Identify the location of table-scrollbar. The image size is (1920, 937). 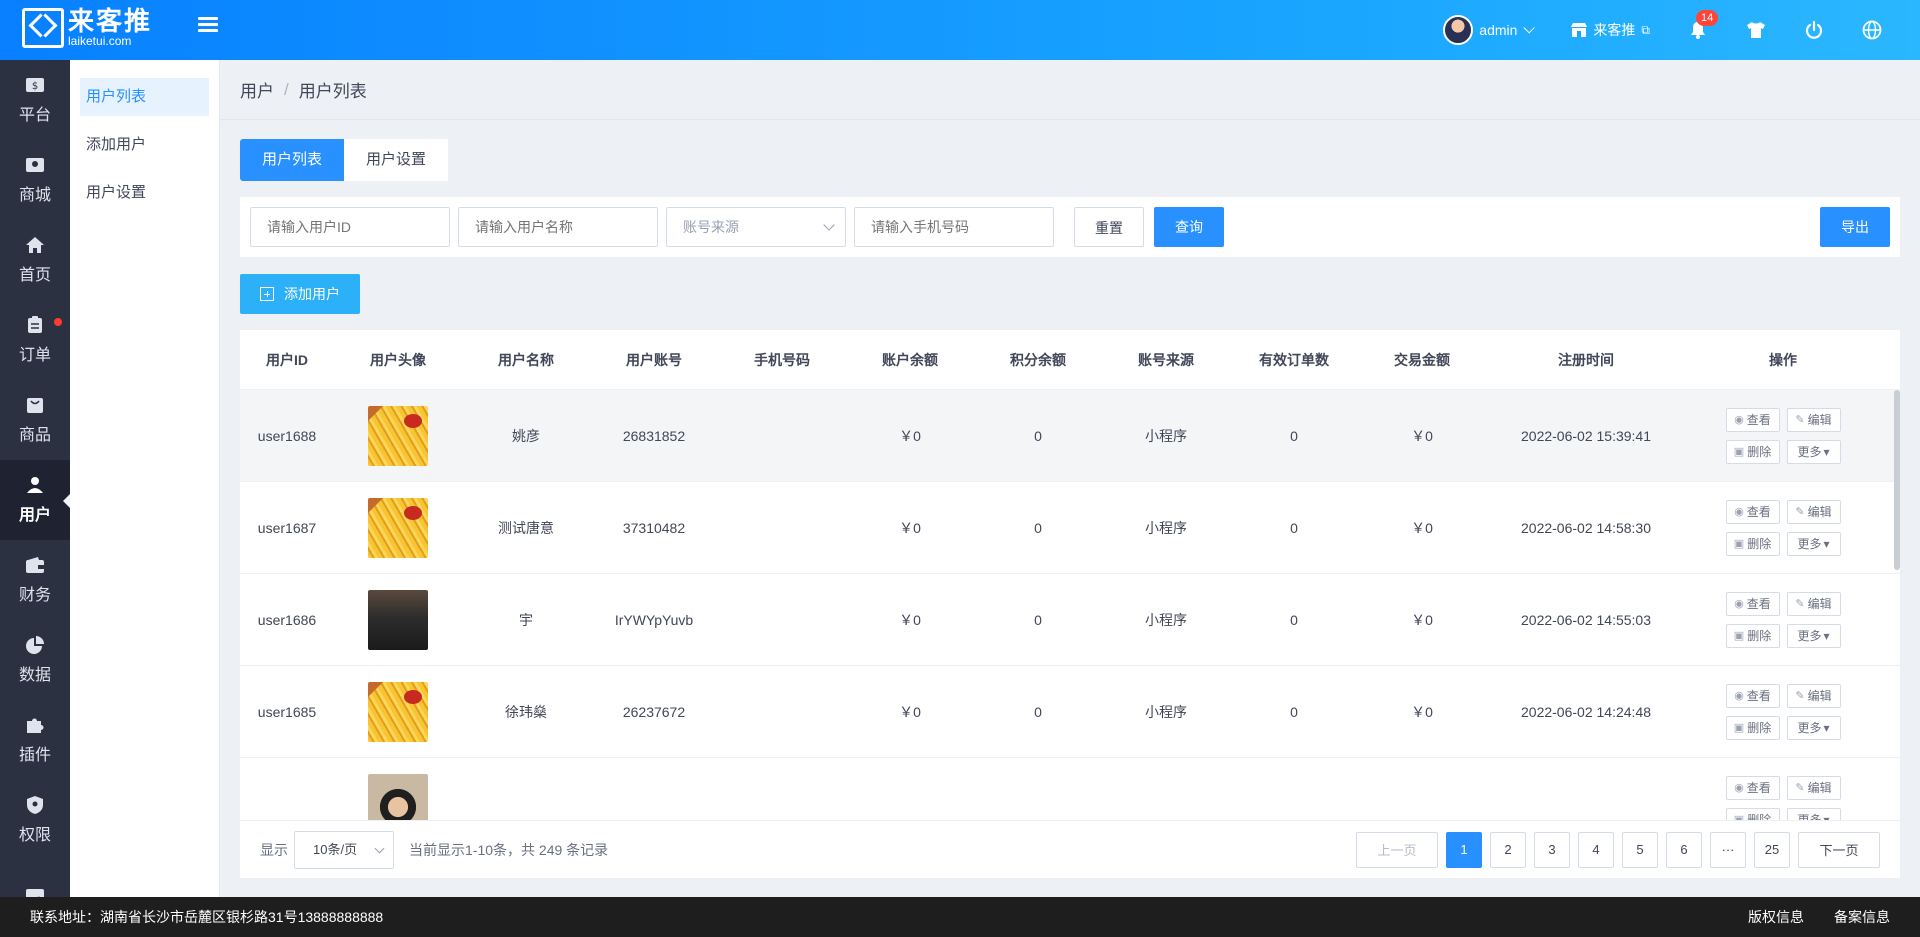
(1897, 480).